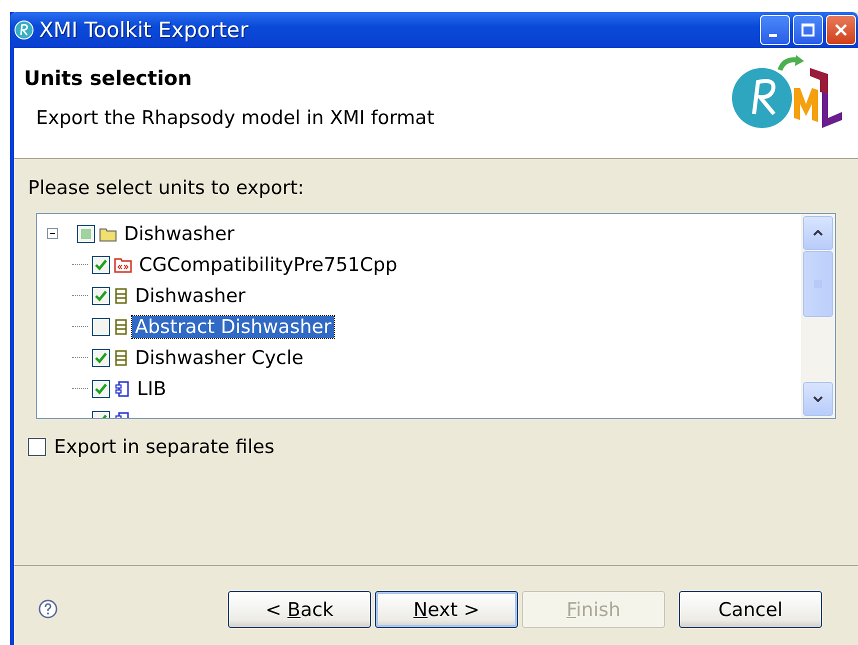 This screenshot has width=858, height=645. I want to click on tree-item: LIB, so click(152, 389).